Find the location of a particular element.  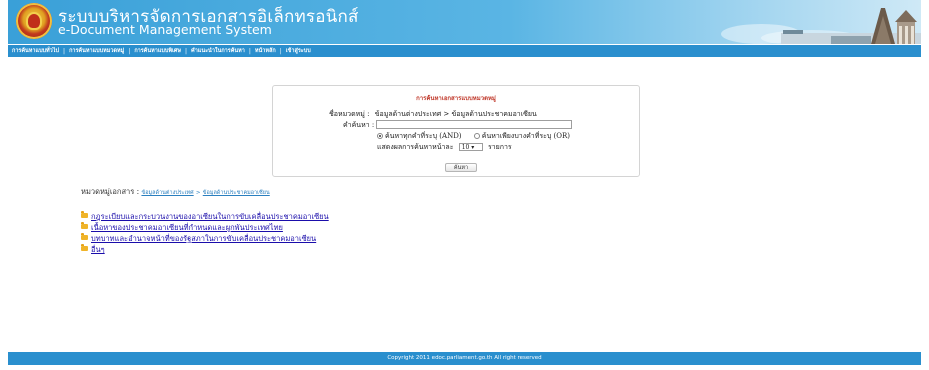

search-panel-title: การค้นหาเอกสารแบบหมวดหมู่ is located at coordinates (456, 98).